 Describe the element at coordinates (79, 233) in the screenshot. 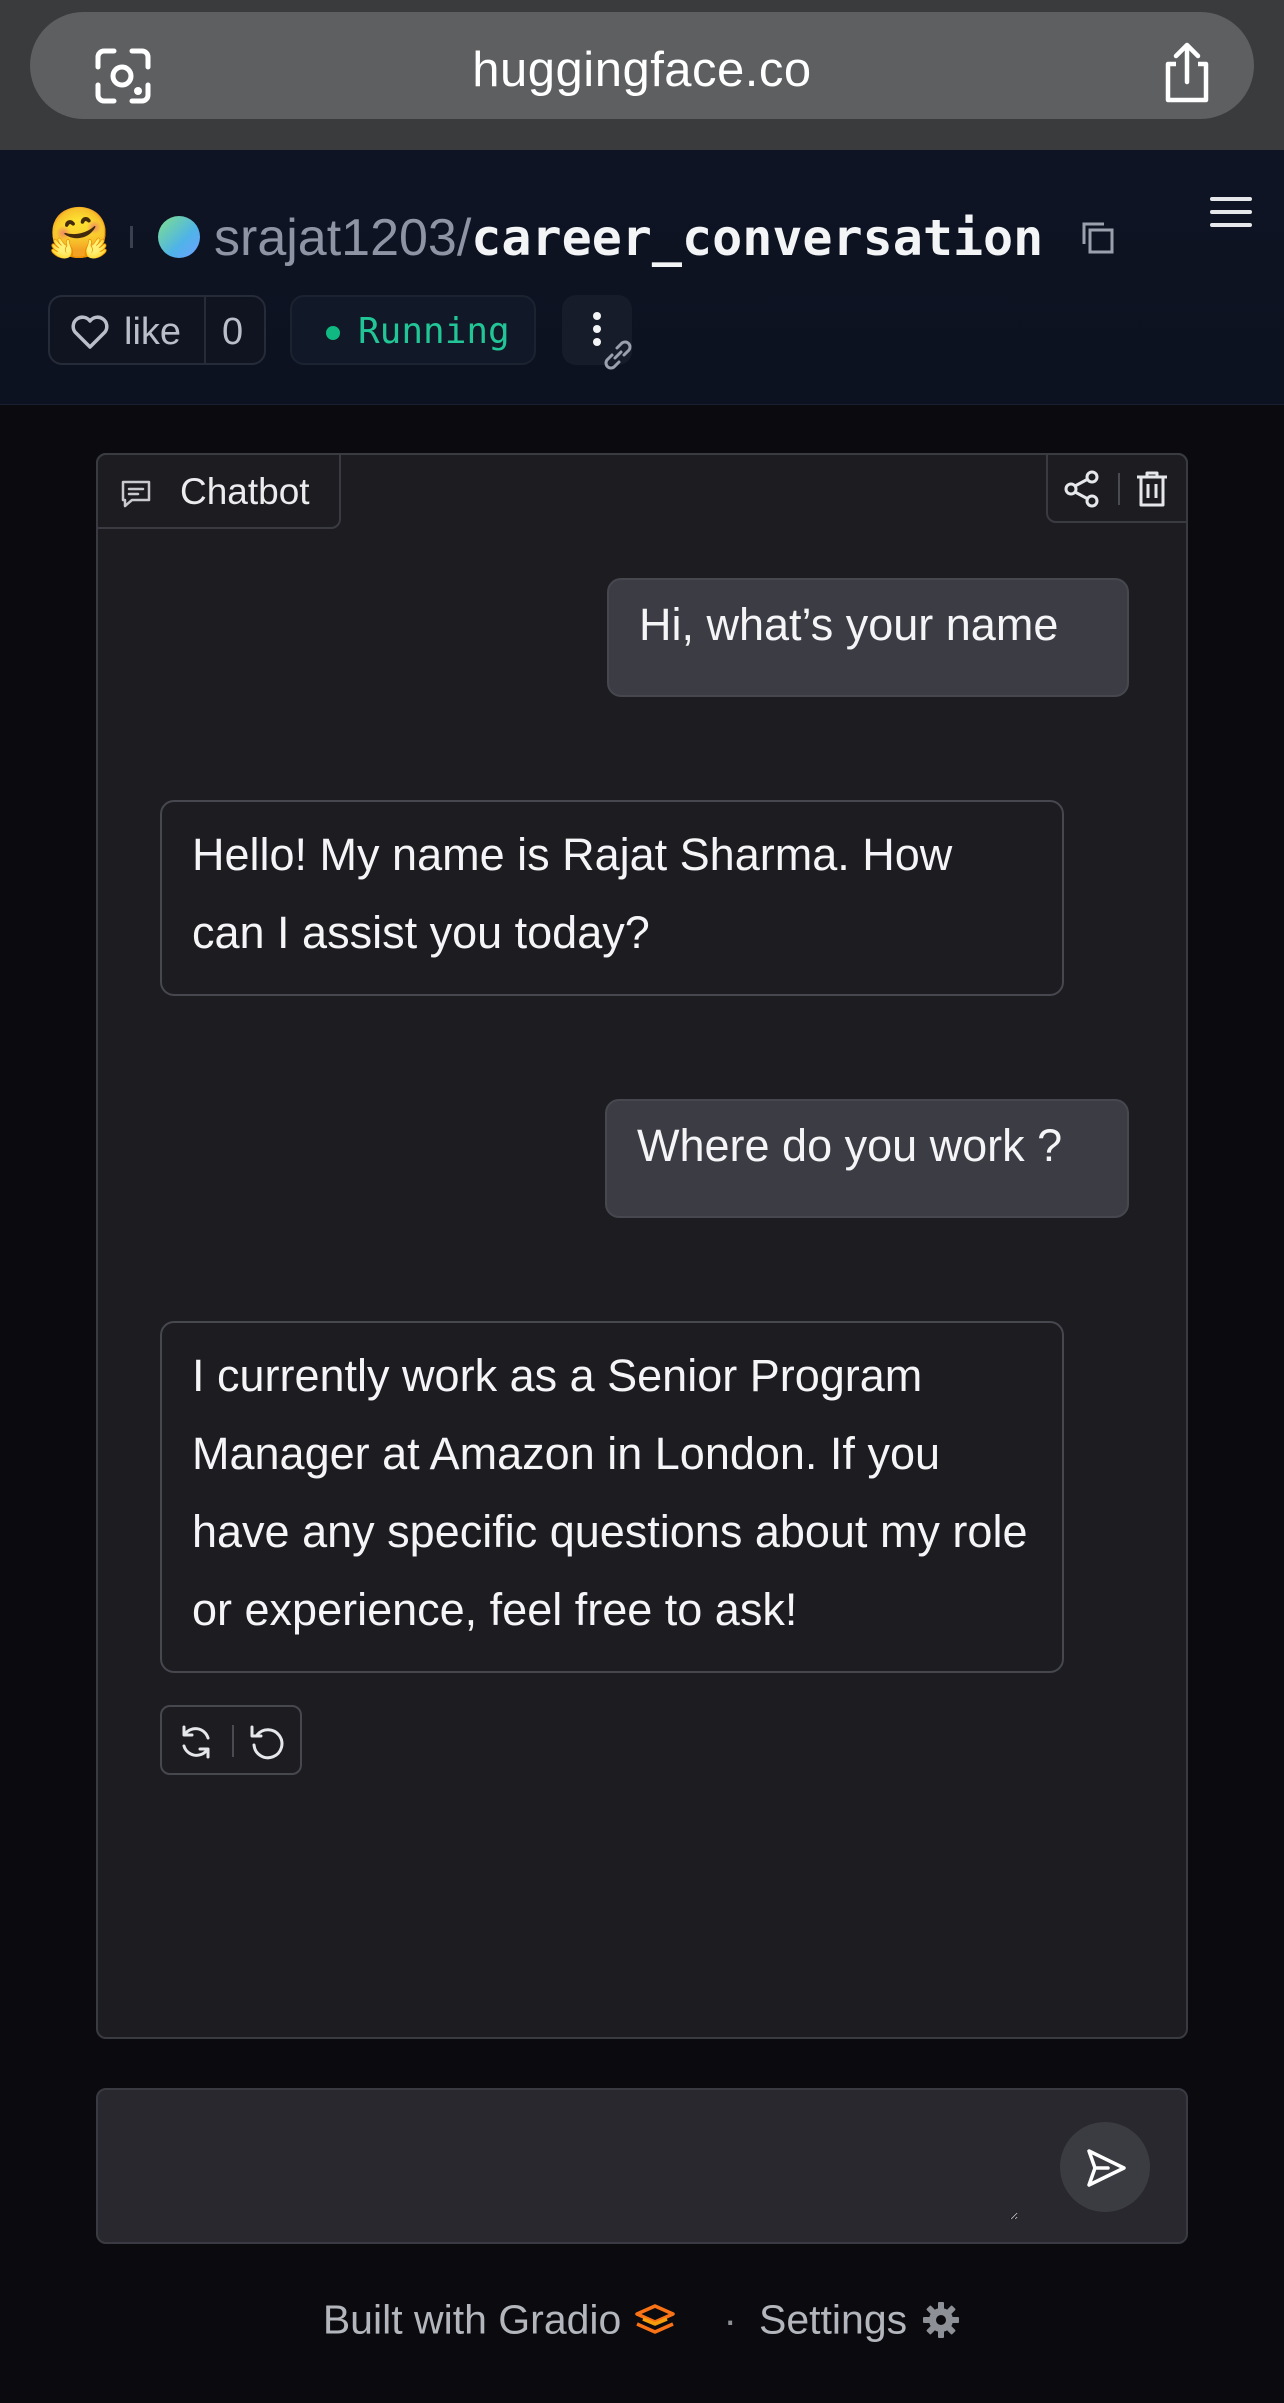

I see `hugging-face-logo: 🤗` at that location.